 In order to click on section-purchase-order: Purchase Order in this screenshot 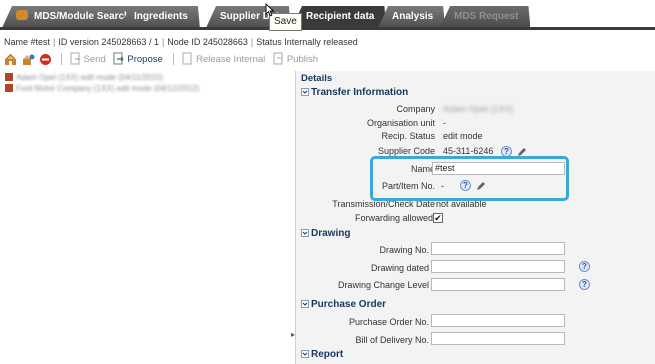, I will do `click(343, 304)`.